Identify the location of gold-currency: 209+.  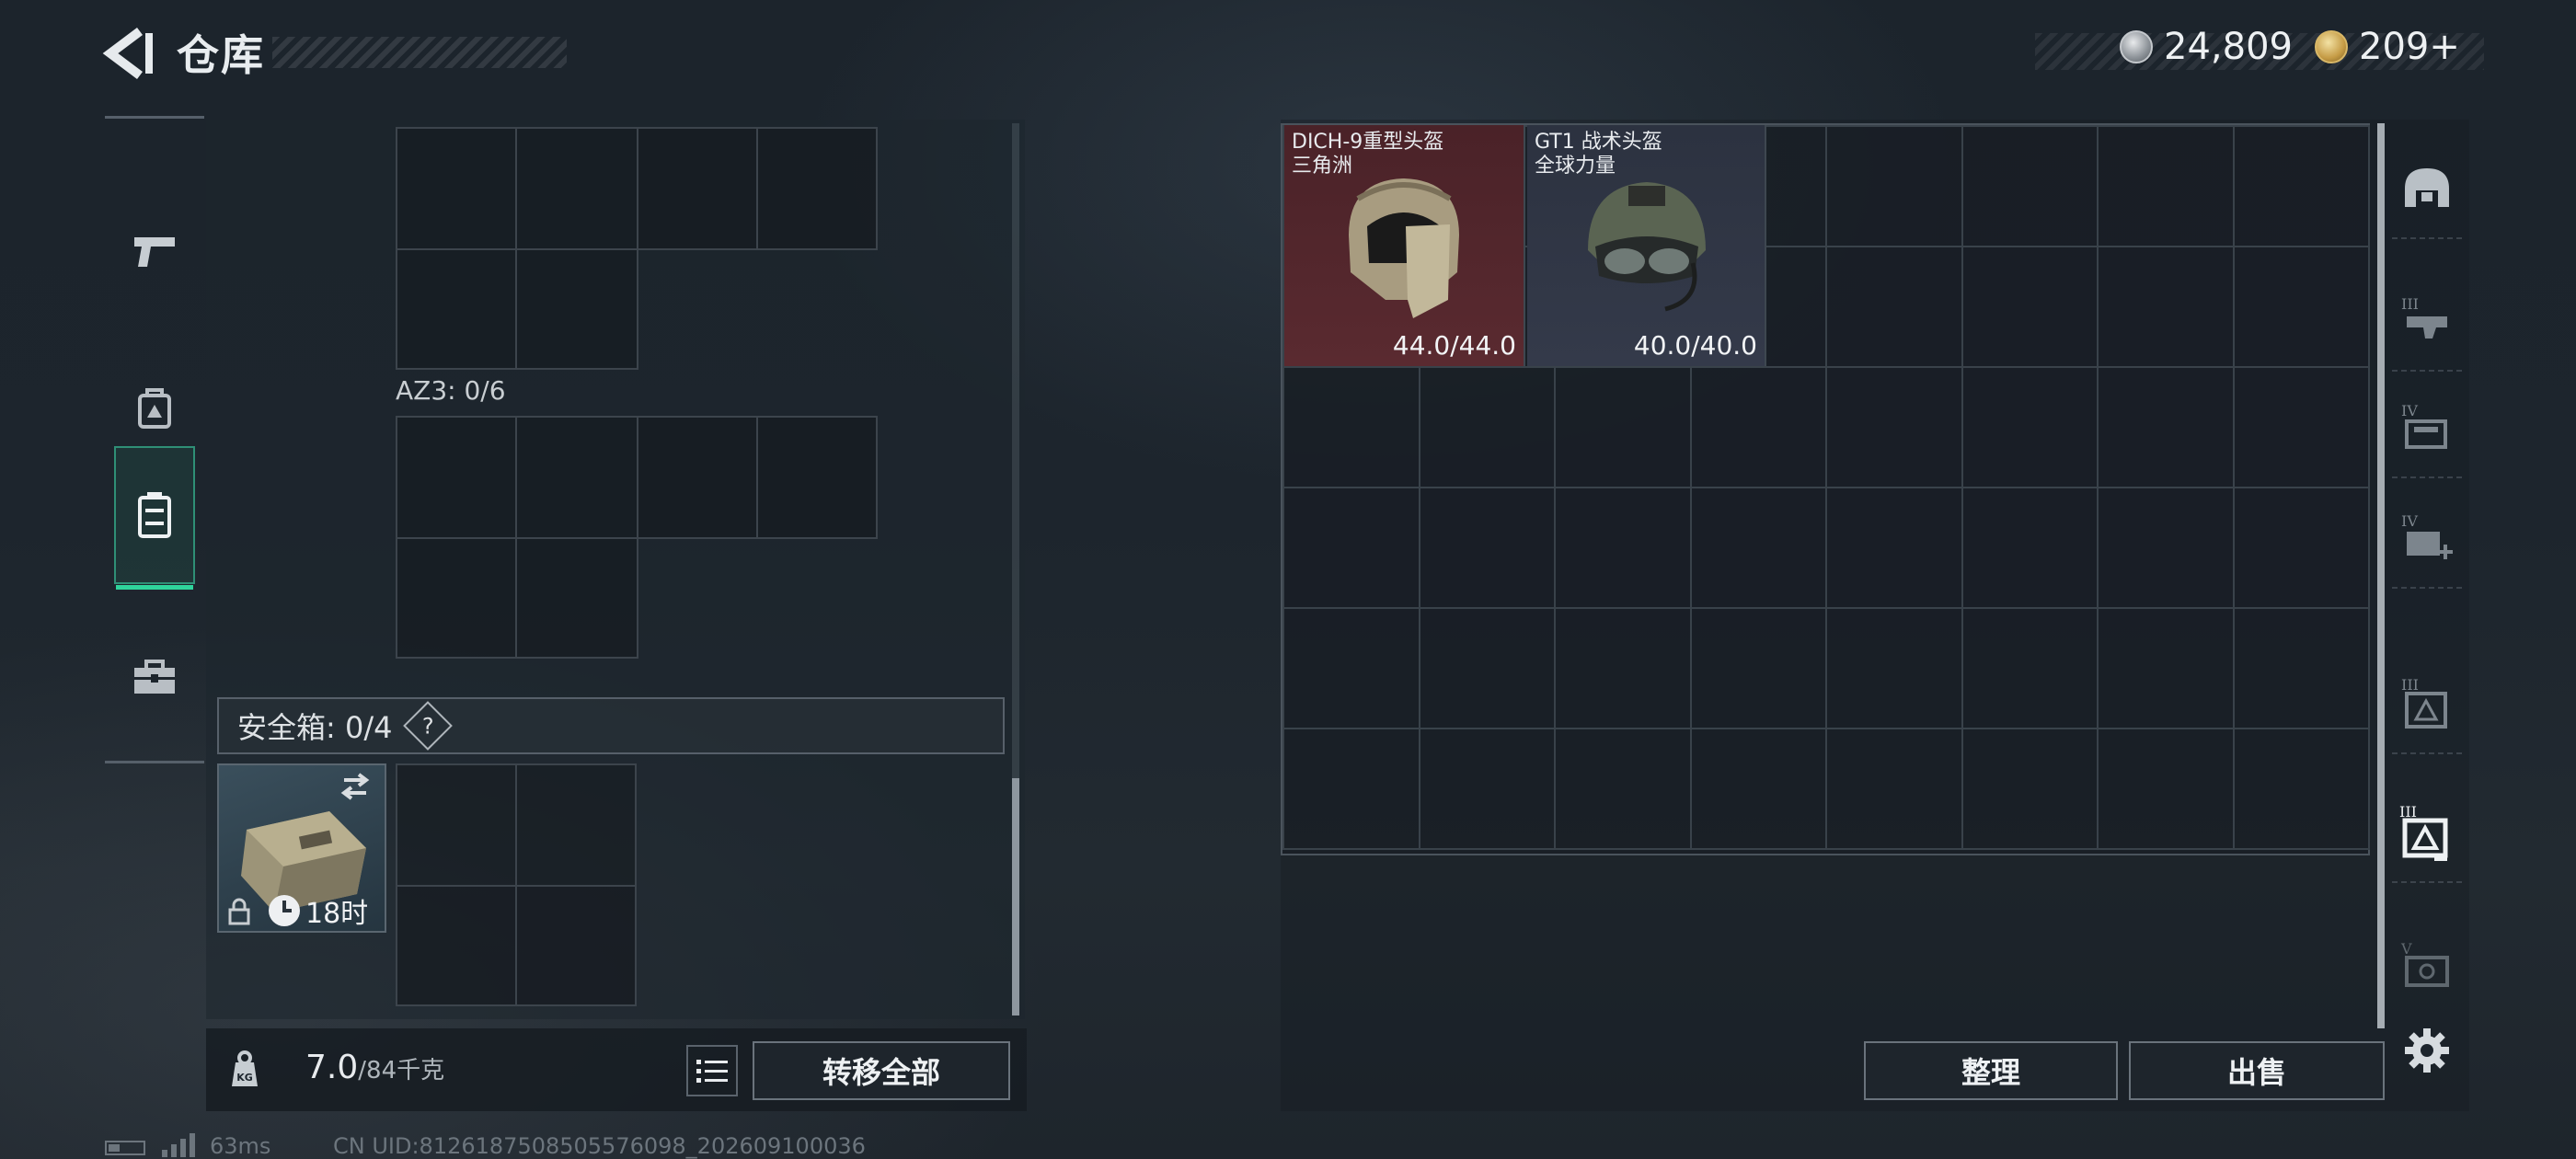
(2387, 47).